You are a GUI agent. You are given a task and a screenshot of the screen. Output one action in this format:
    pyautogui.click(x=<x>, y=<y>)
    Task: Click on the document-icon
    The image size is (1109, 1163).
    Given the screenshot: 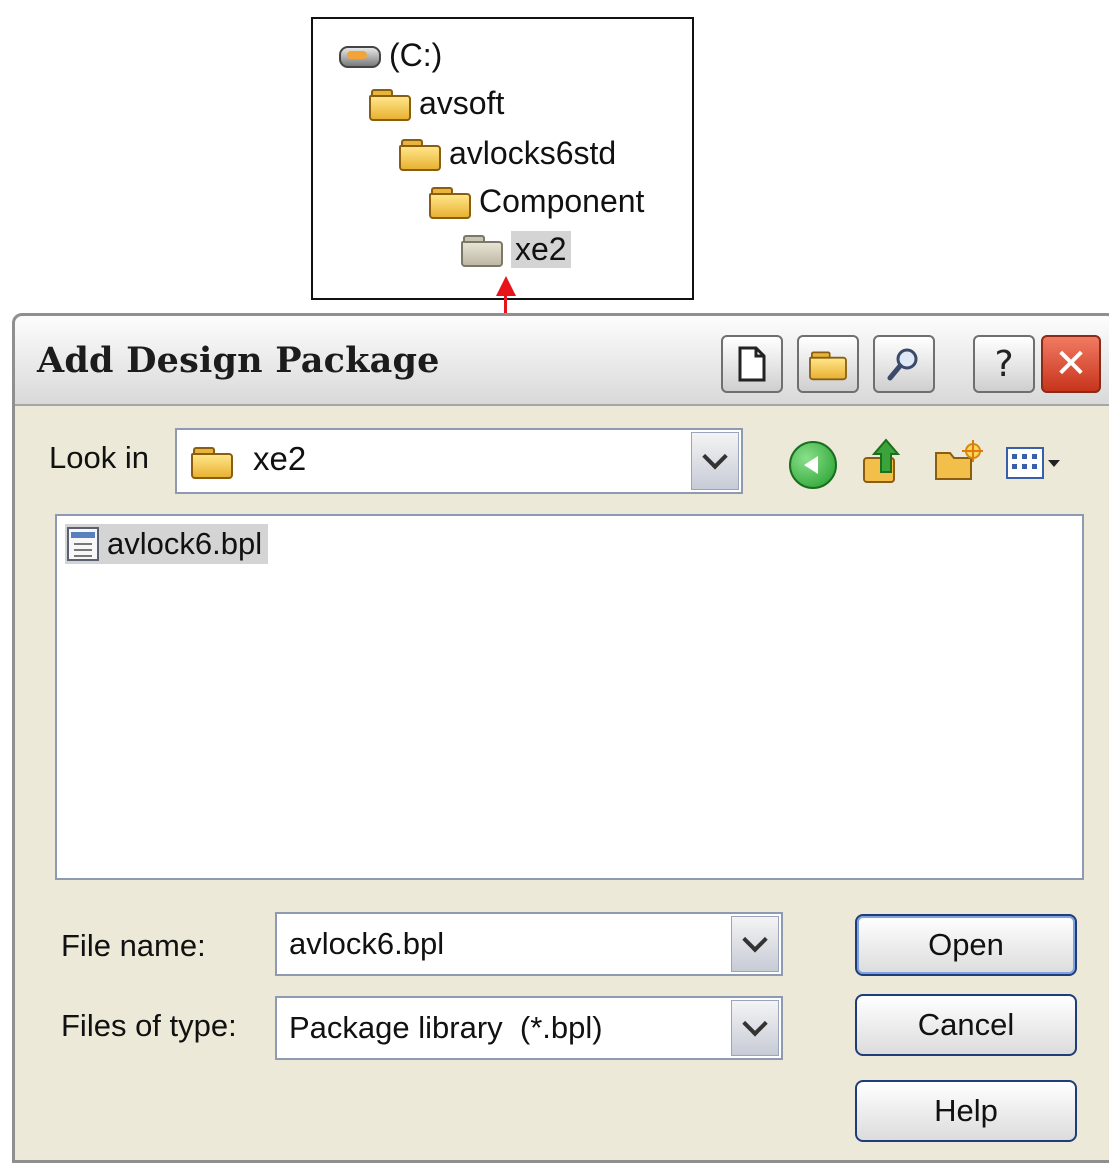 What is the action you would take?
    pyautogui.click(x=752, y=364)
    